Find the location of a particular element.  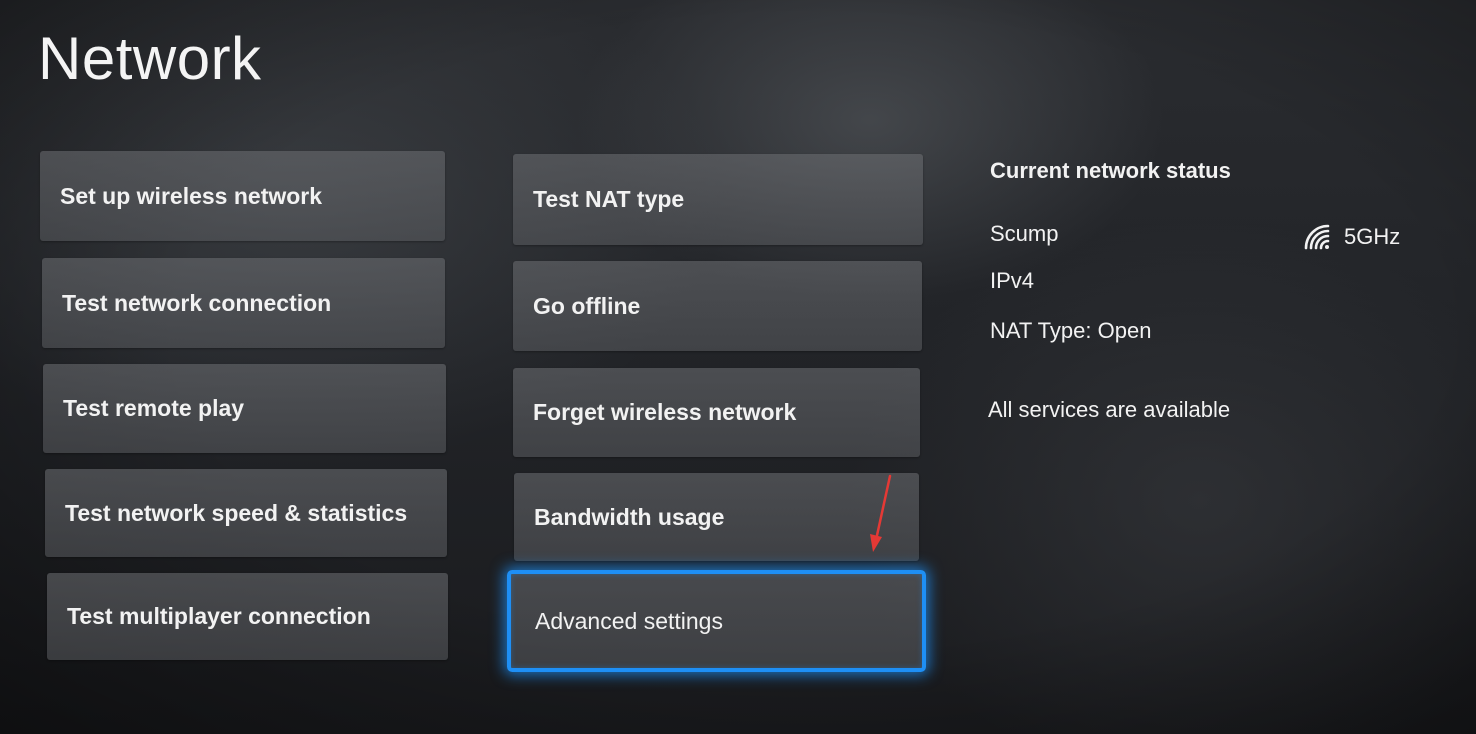

menu-tile-label: Go offline is located at coordinates (587, 305).